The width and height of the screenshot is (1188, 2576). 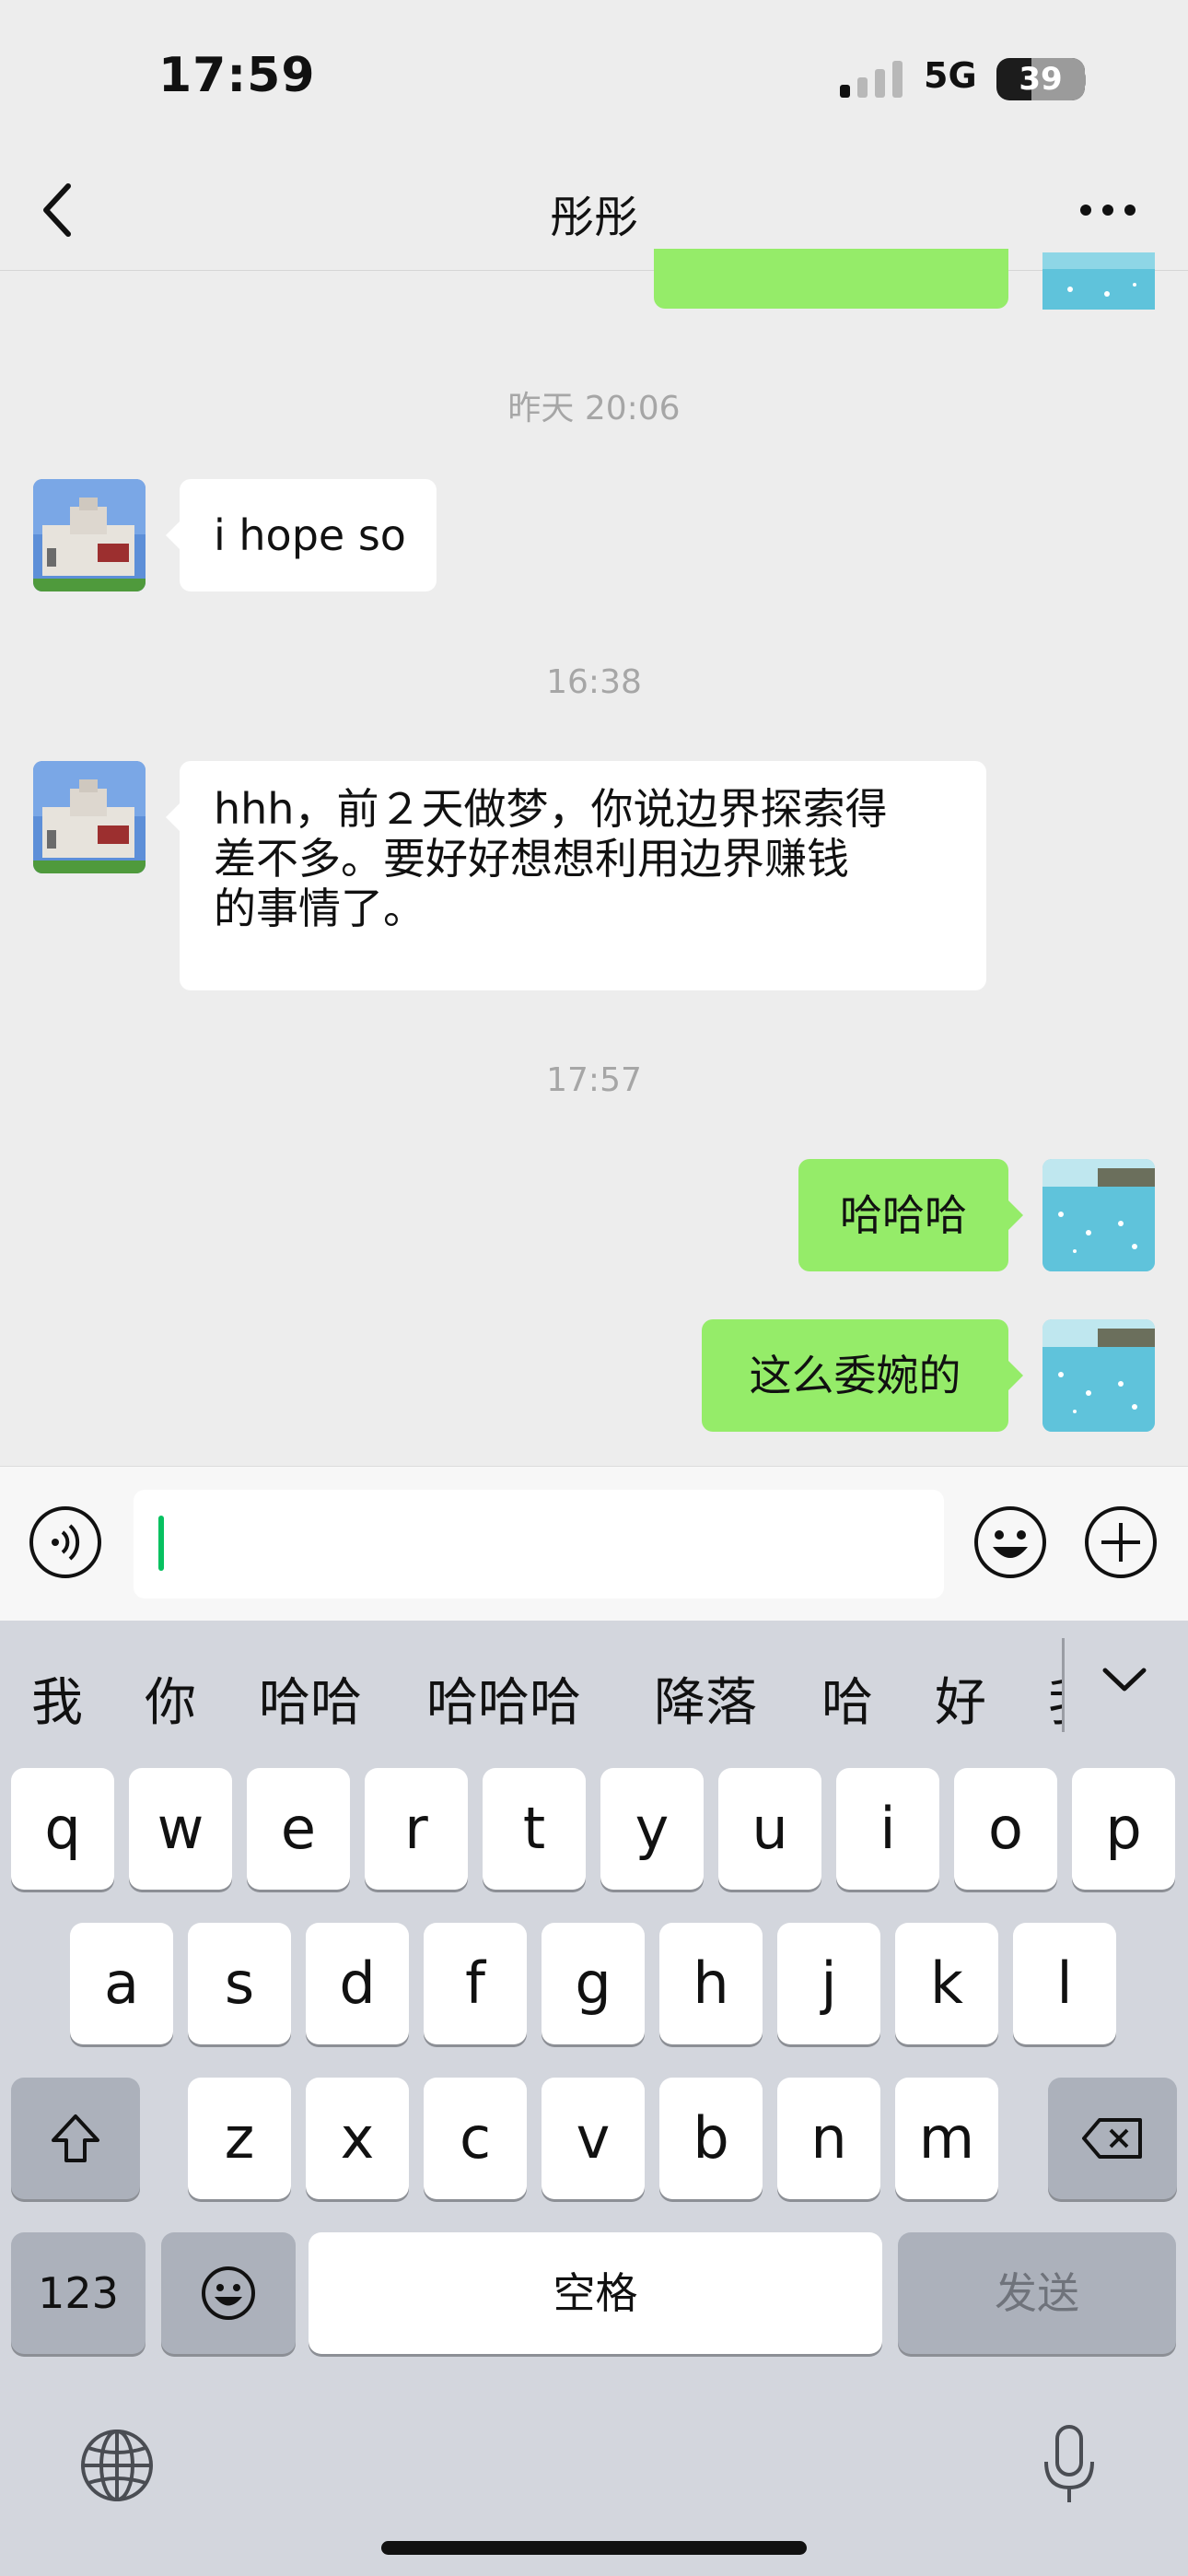 What do you see at coordinates (711, 1983) in the screenshot?
I see `key-h: h` at bounding box center [711, 1983].